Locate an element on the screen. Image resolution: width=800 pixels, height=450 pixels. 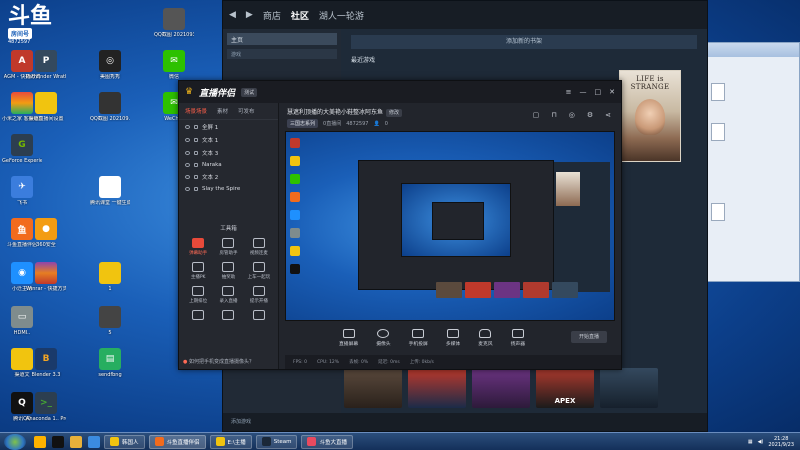
category-badge: 三国志系列 is located at coordinates (303, 123).